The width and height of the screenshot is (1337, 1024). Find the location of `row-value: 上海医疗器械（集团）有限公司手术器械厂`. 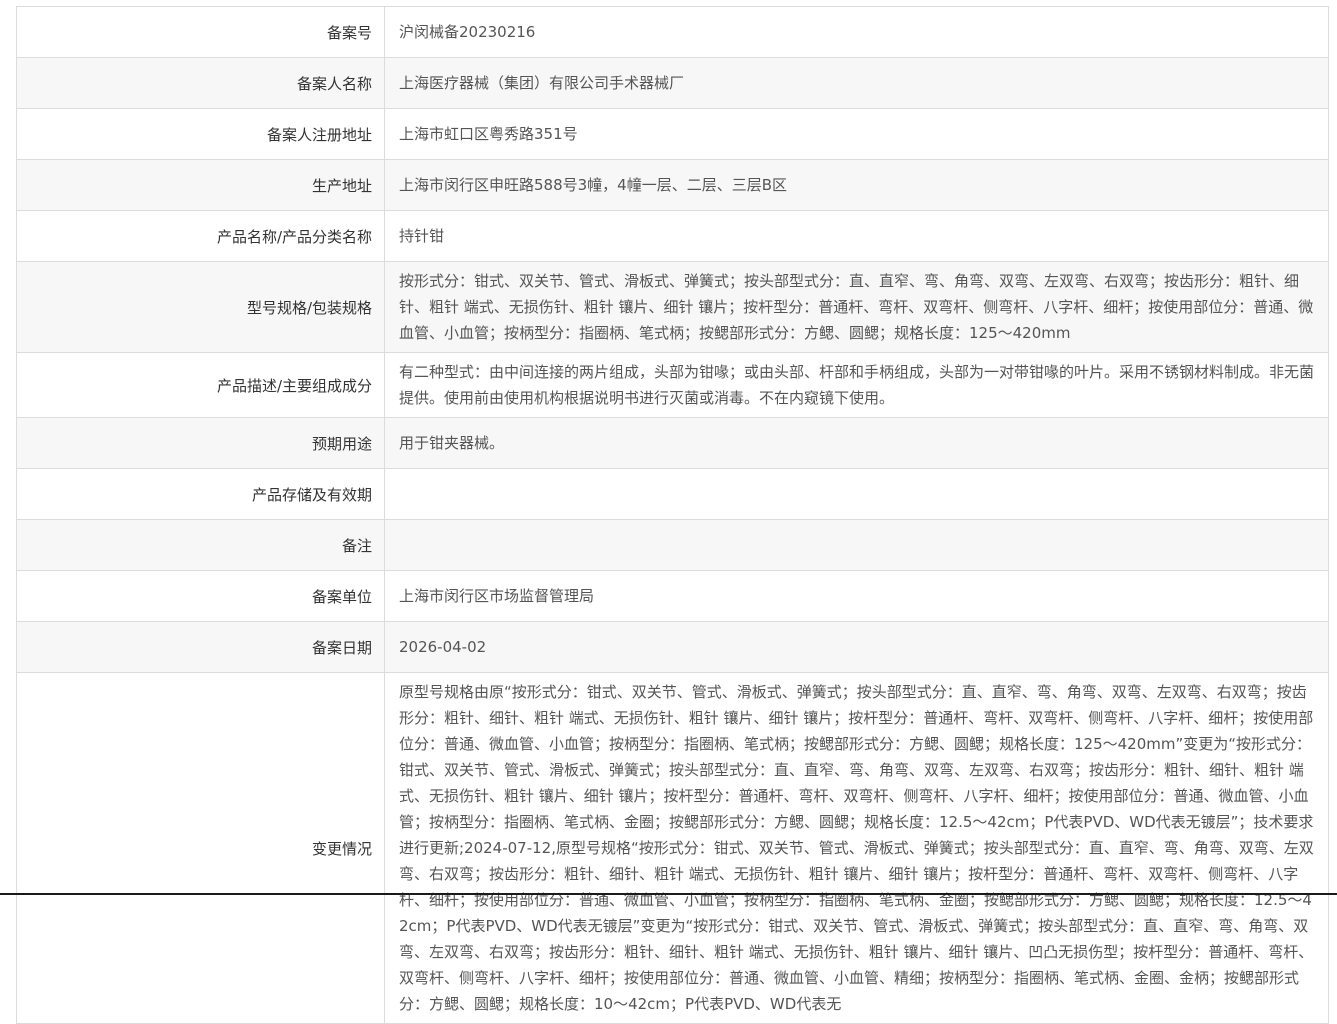

row-value: 上海医疗器械（集团）有限公司手术器械厂 is located at coordinates (856, 83).